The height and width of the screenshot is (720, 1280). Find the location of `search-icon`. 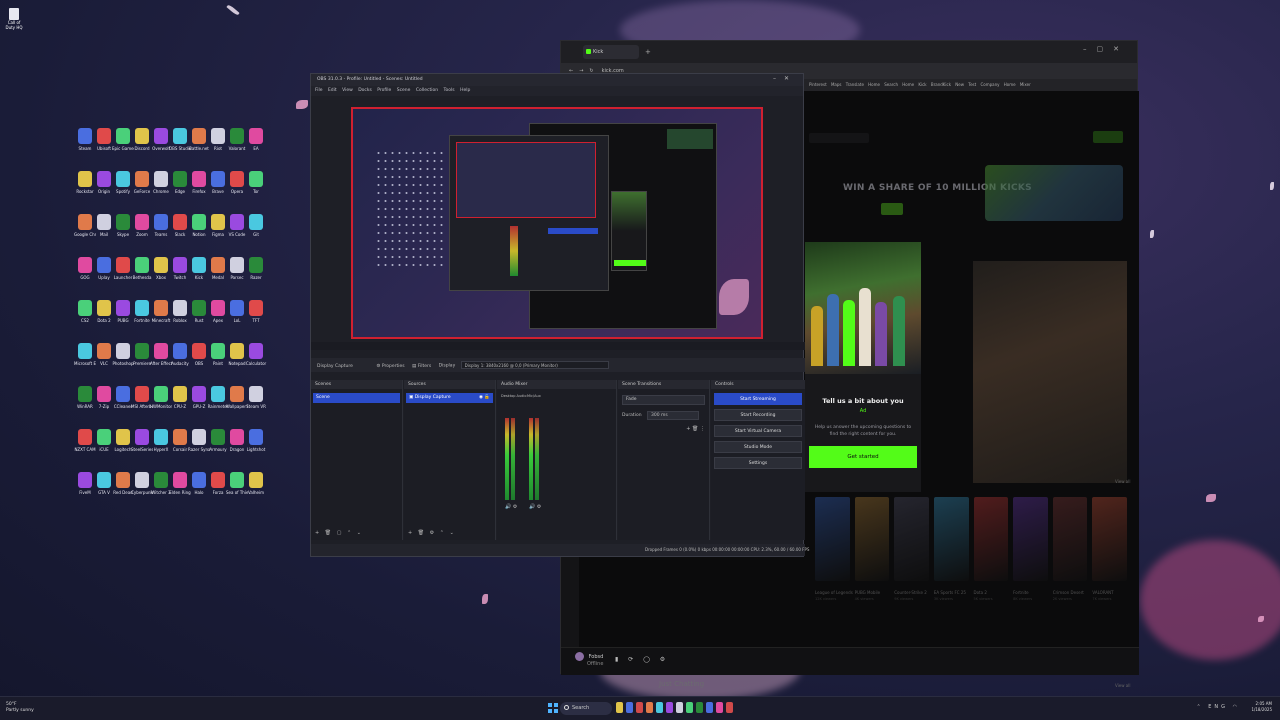

search-icon is located at coordinates (839, 138).